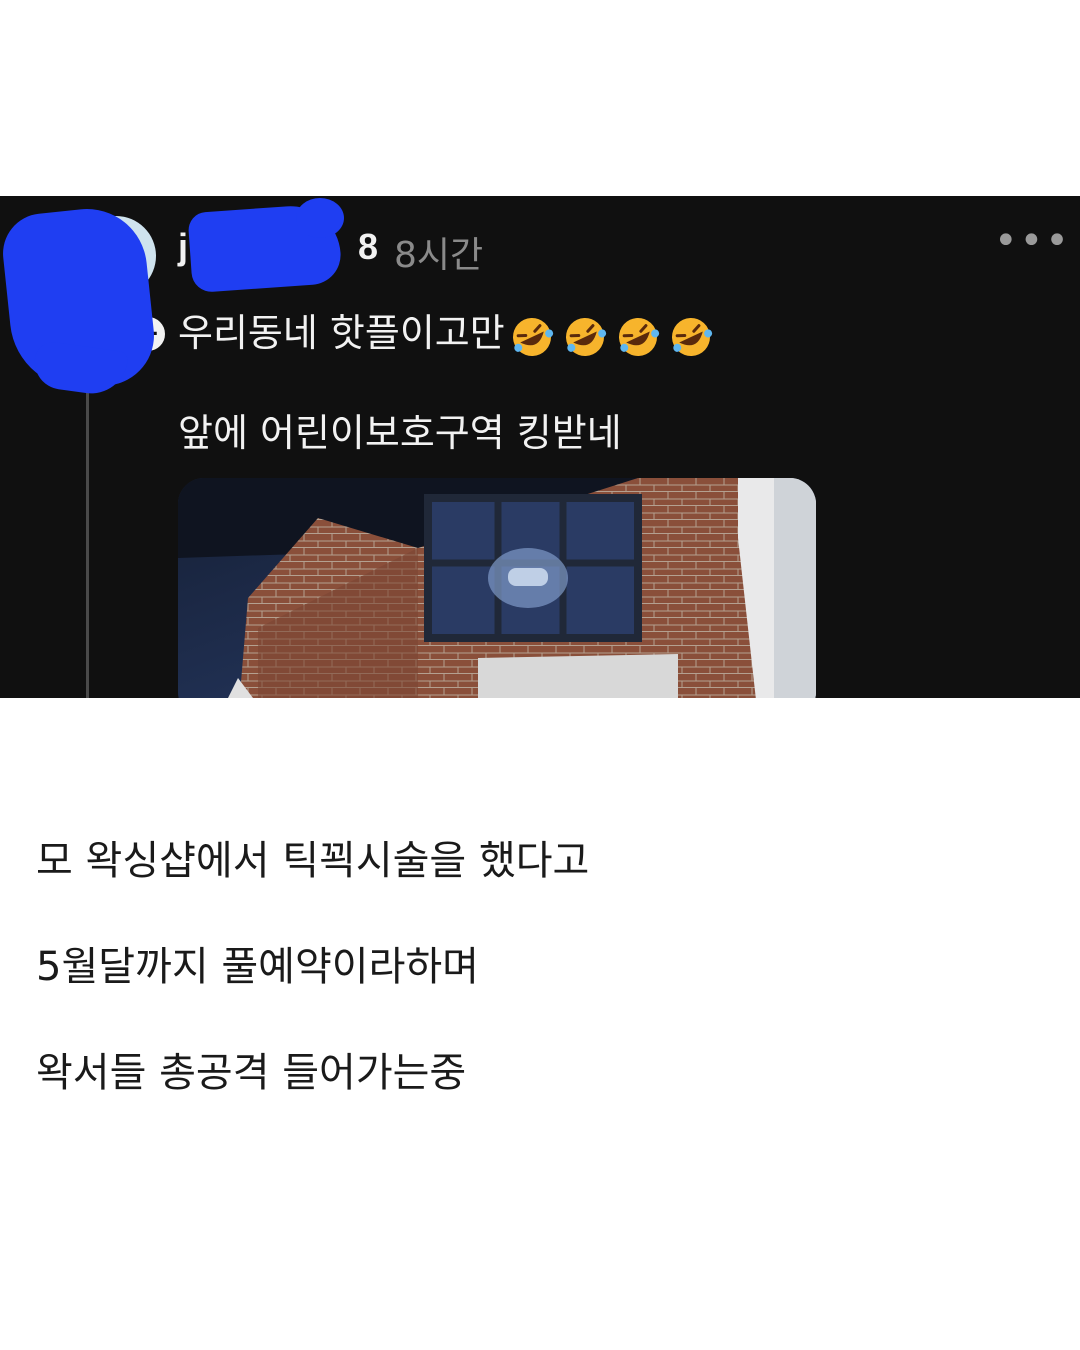 The width and height of the screenshot is (1080, 1350). What do you see at coordinates (87, 527) in the screenshot?
I see `thread-line` at bounding box center [87, 527].